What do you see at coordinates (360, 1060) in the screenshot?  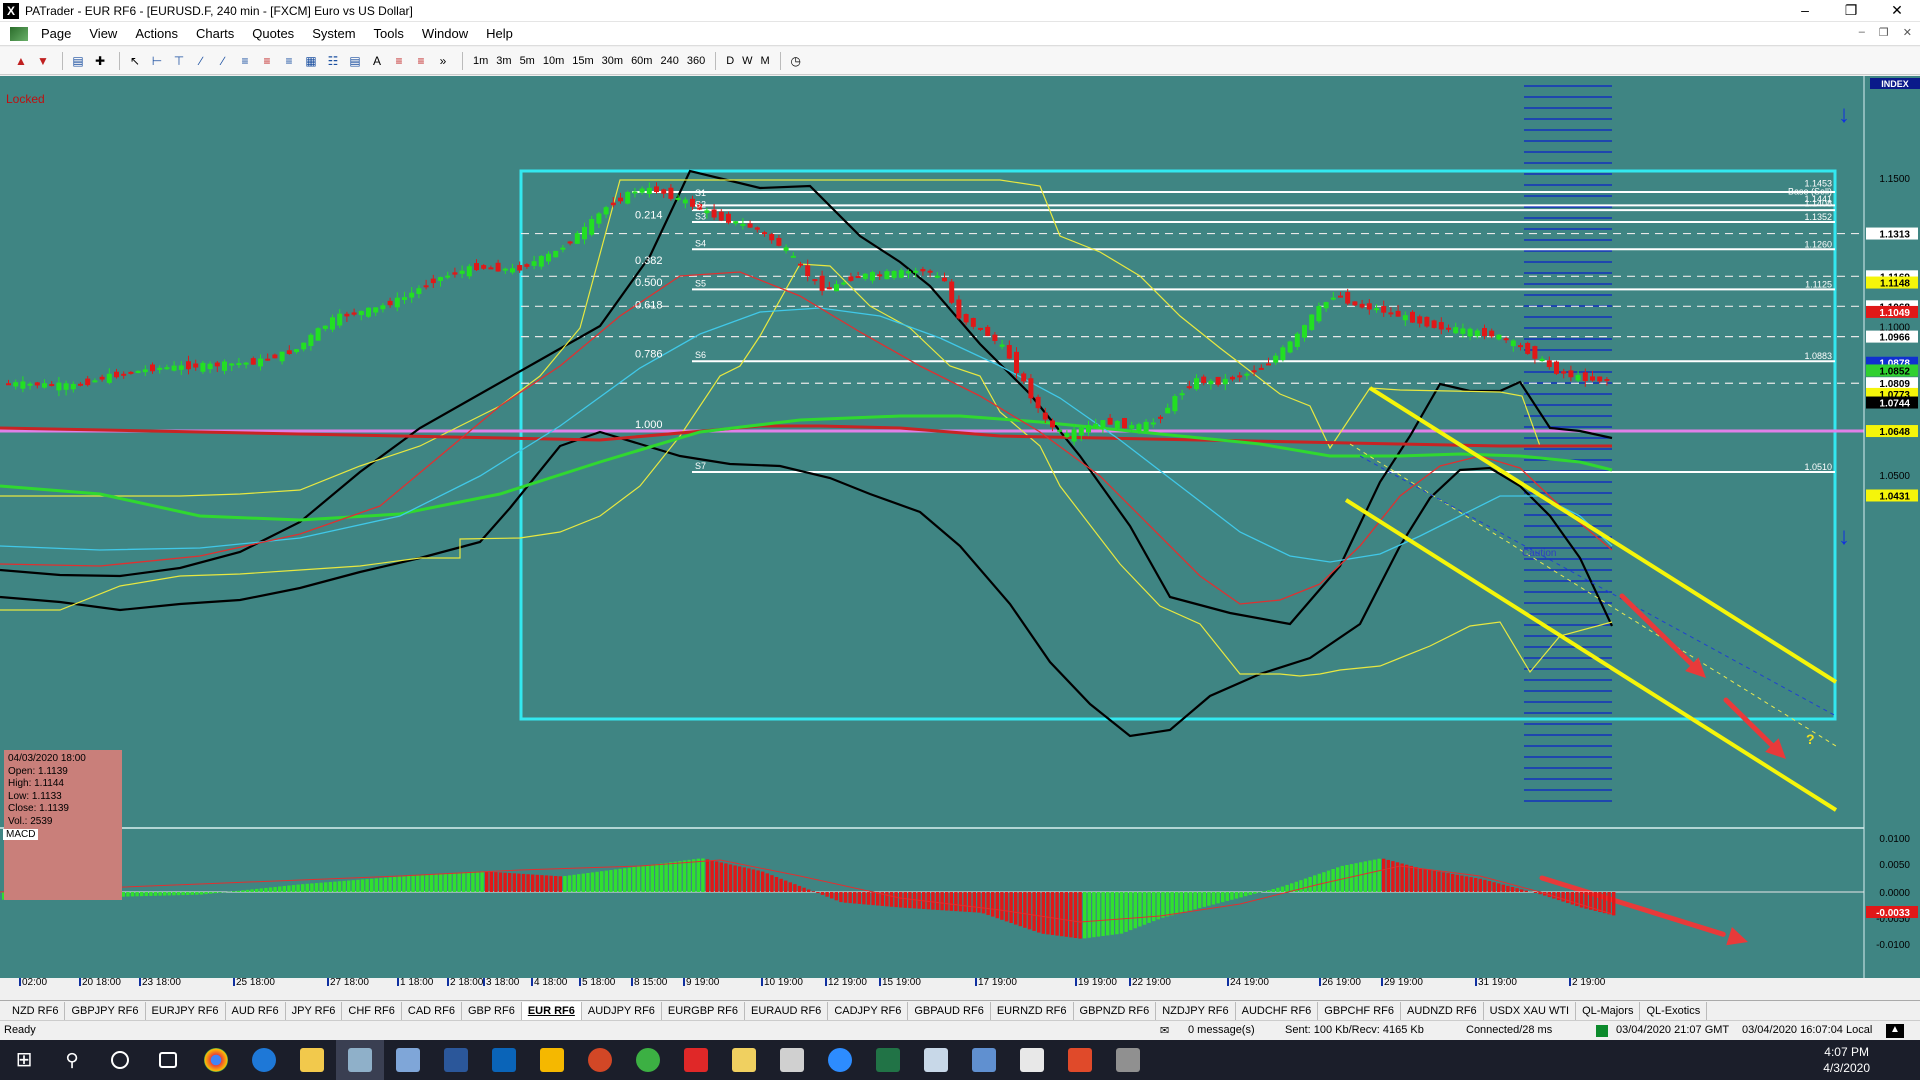 I see `patrader-taskbar-icon` at bounding box center [360, 1060].